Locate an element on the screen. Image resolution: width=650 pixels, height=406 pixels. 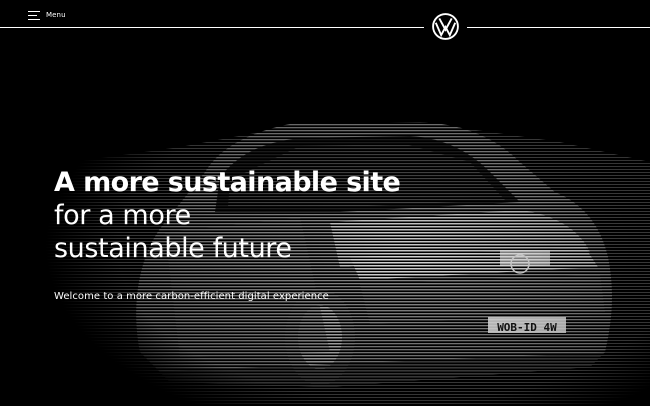
site-header: Menu is located at coordinates (325, 26).